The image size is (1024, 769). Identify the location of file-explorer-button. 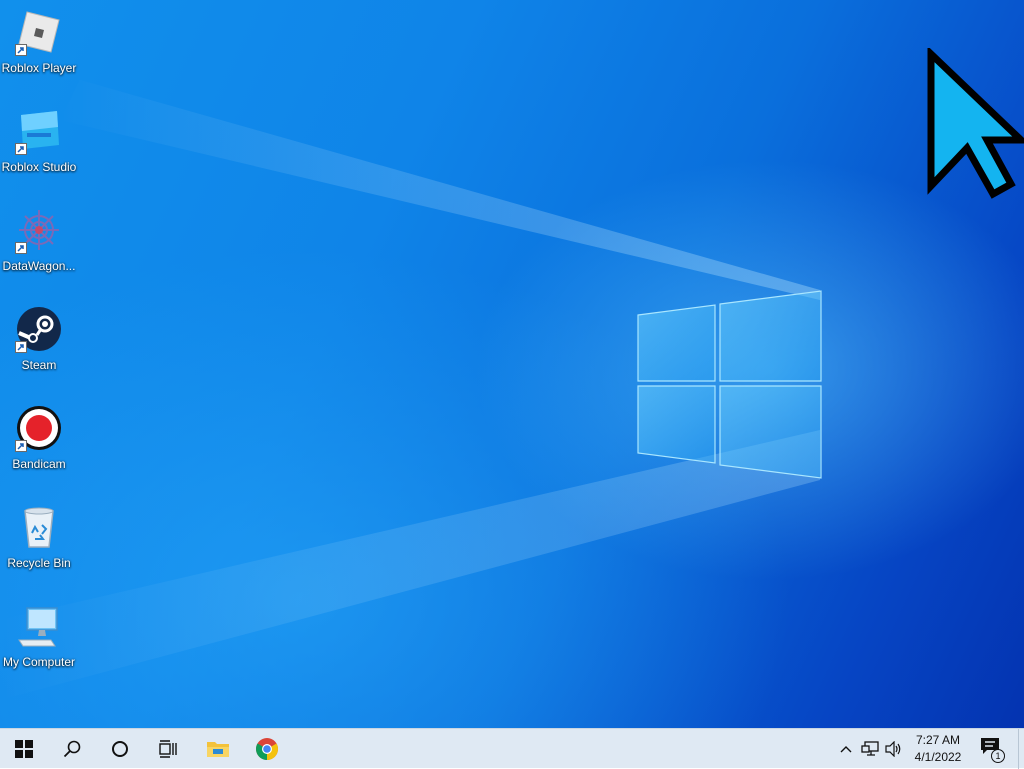
(218, 749).